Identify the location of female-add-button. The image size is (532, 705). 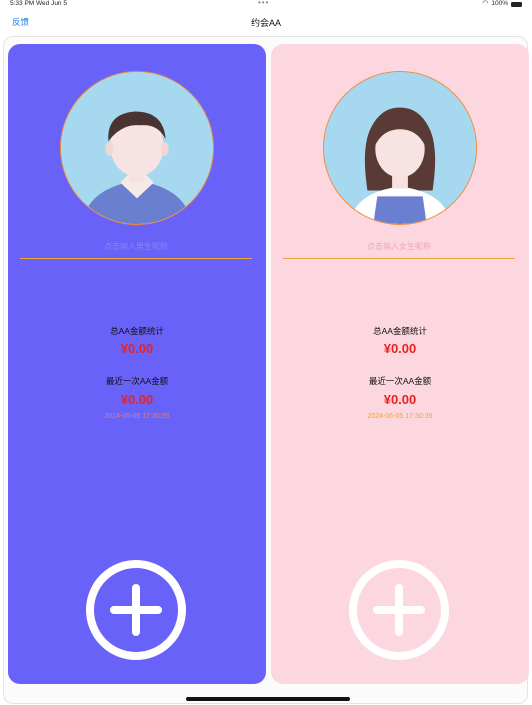
(399, 610).